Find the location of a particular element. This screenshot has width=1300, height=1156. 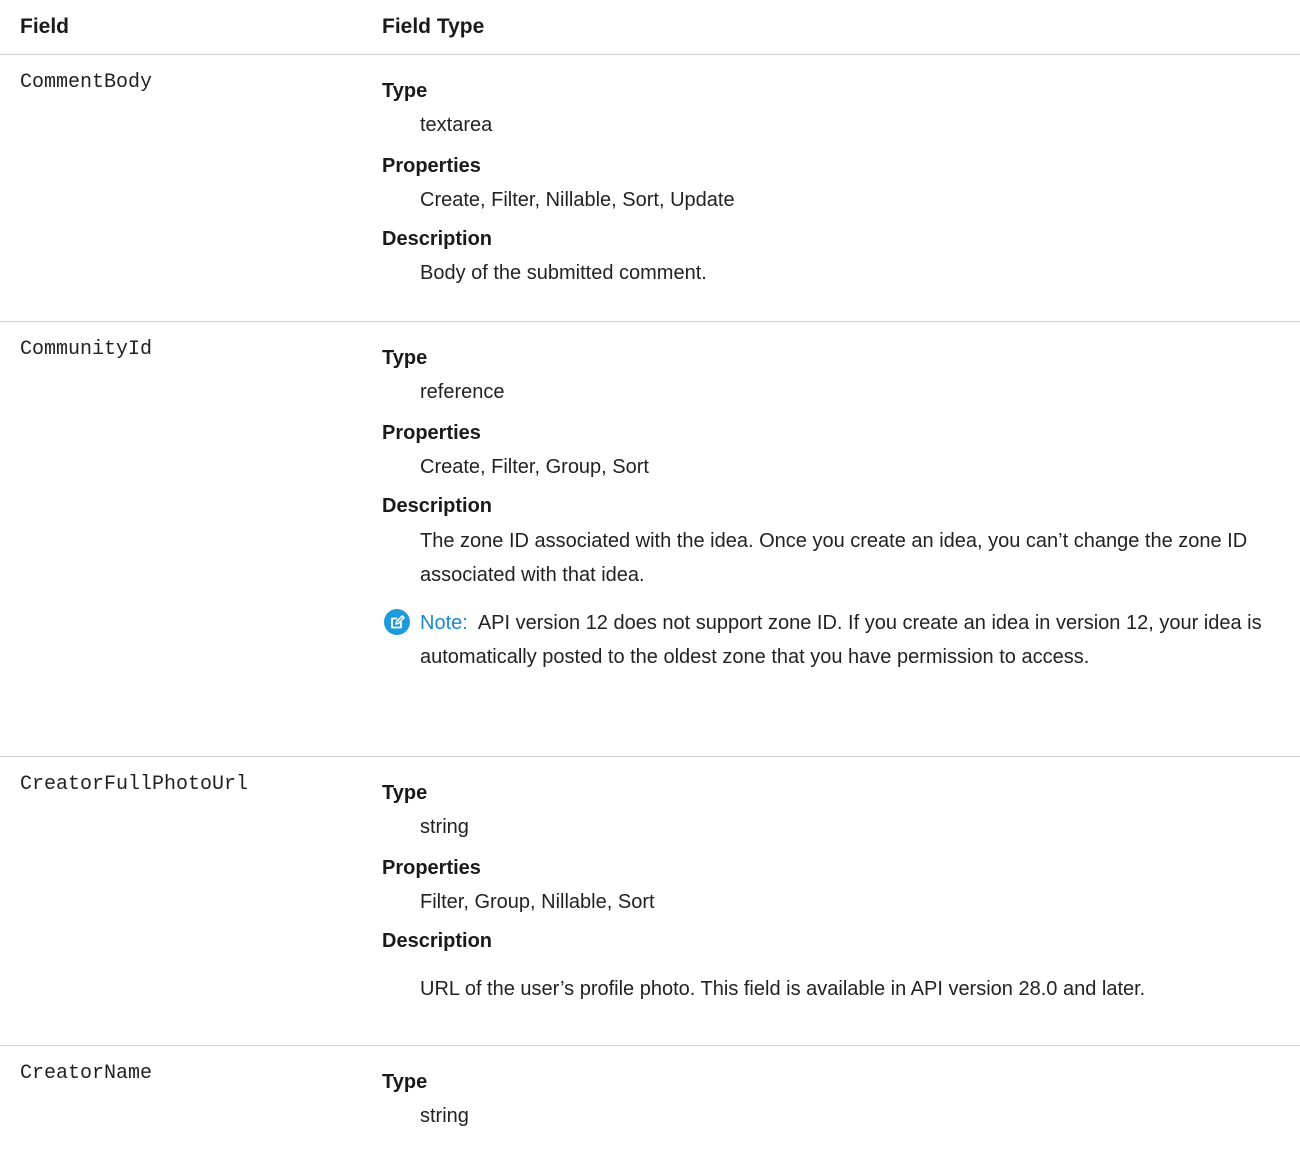

edit-note-icon is located at coordinates (397, 622).